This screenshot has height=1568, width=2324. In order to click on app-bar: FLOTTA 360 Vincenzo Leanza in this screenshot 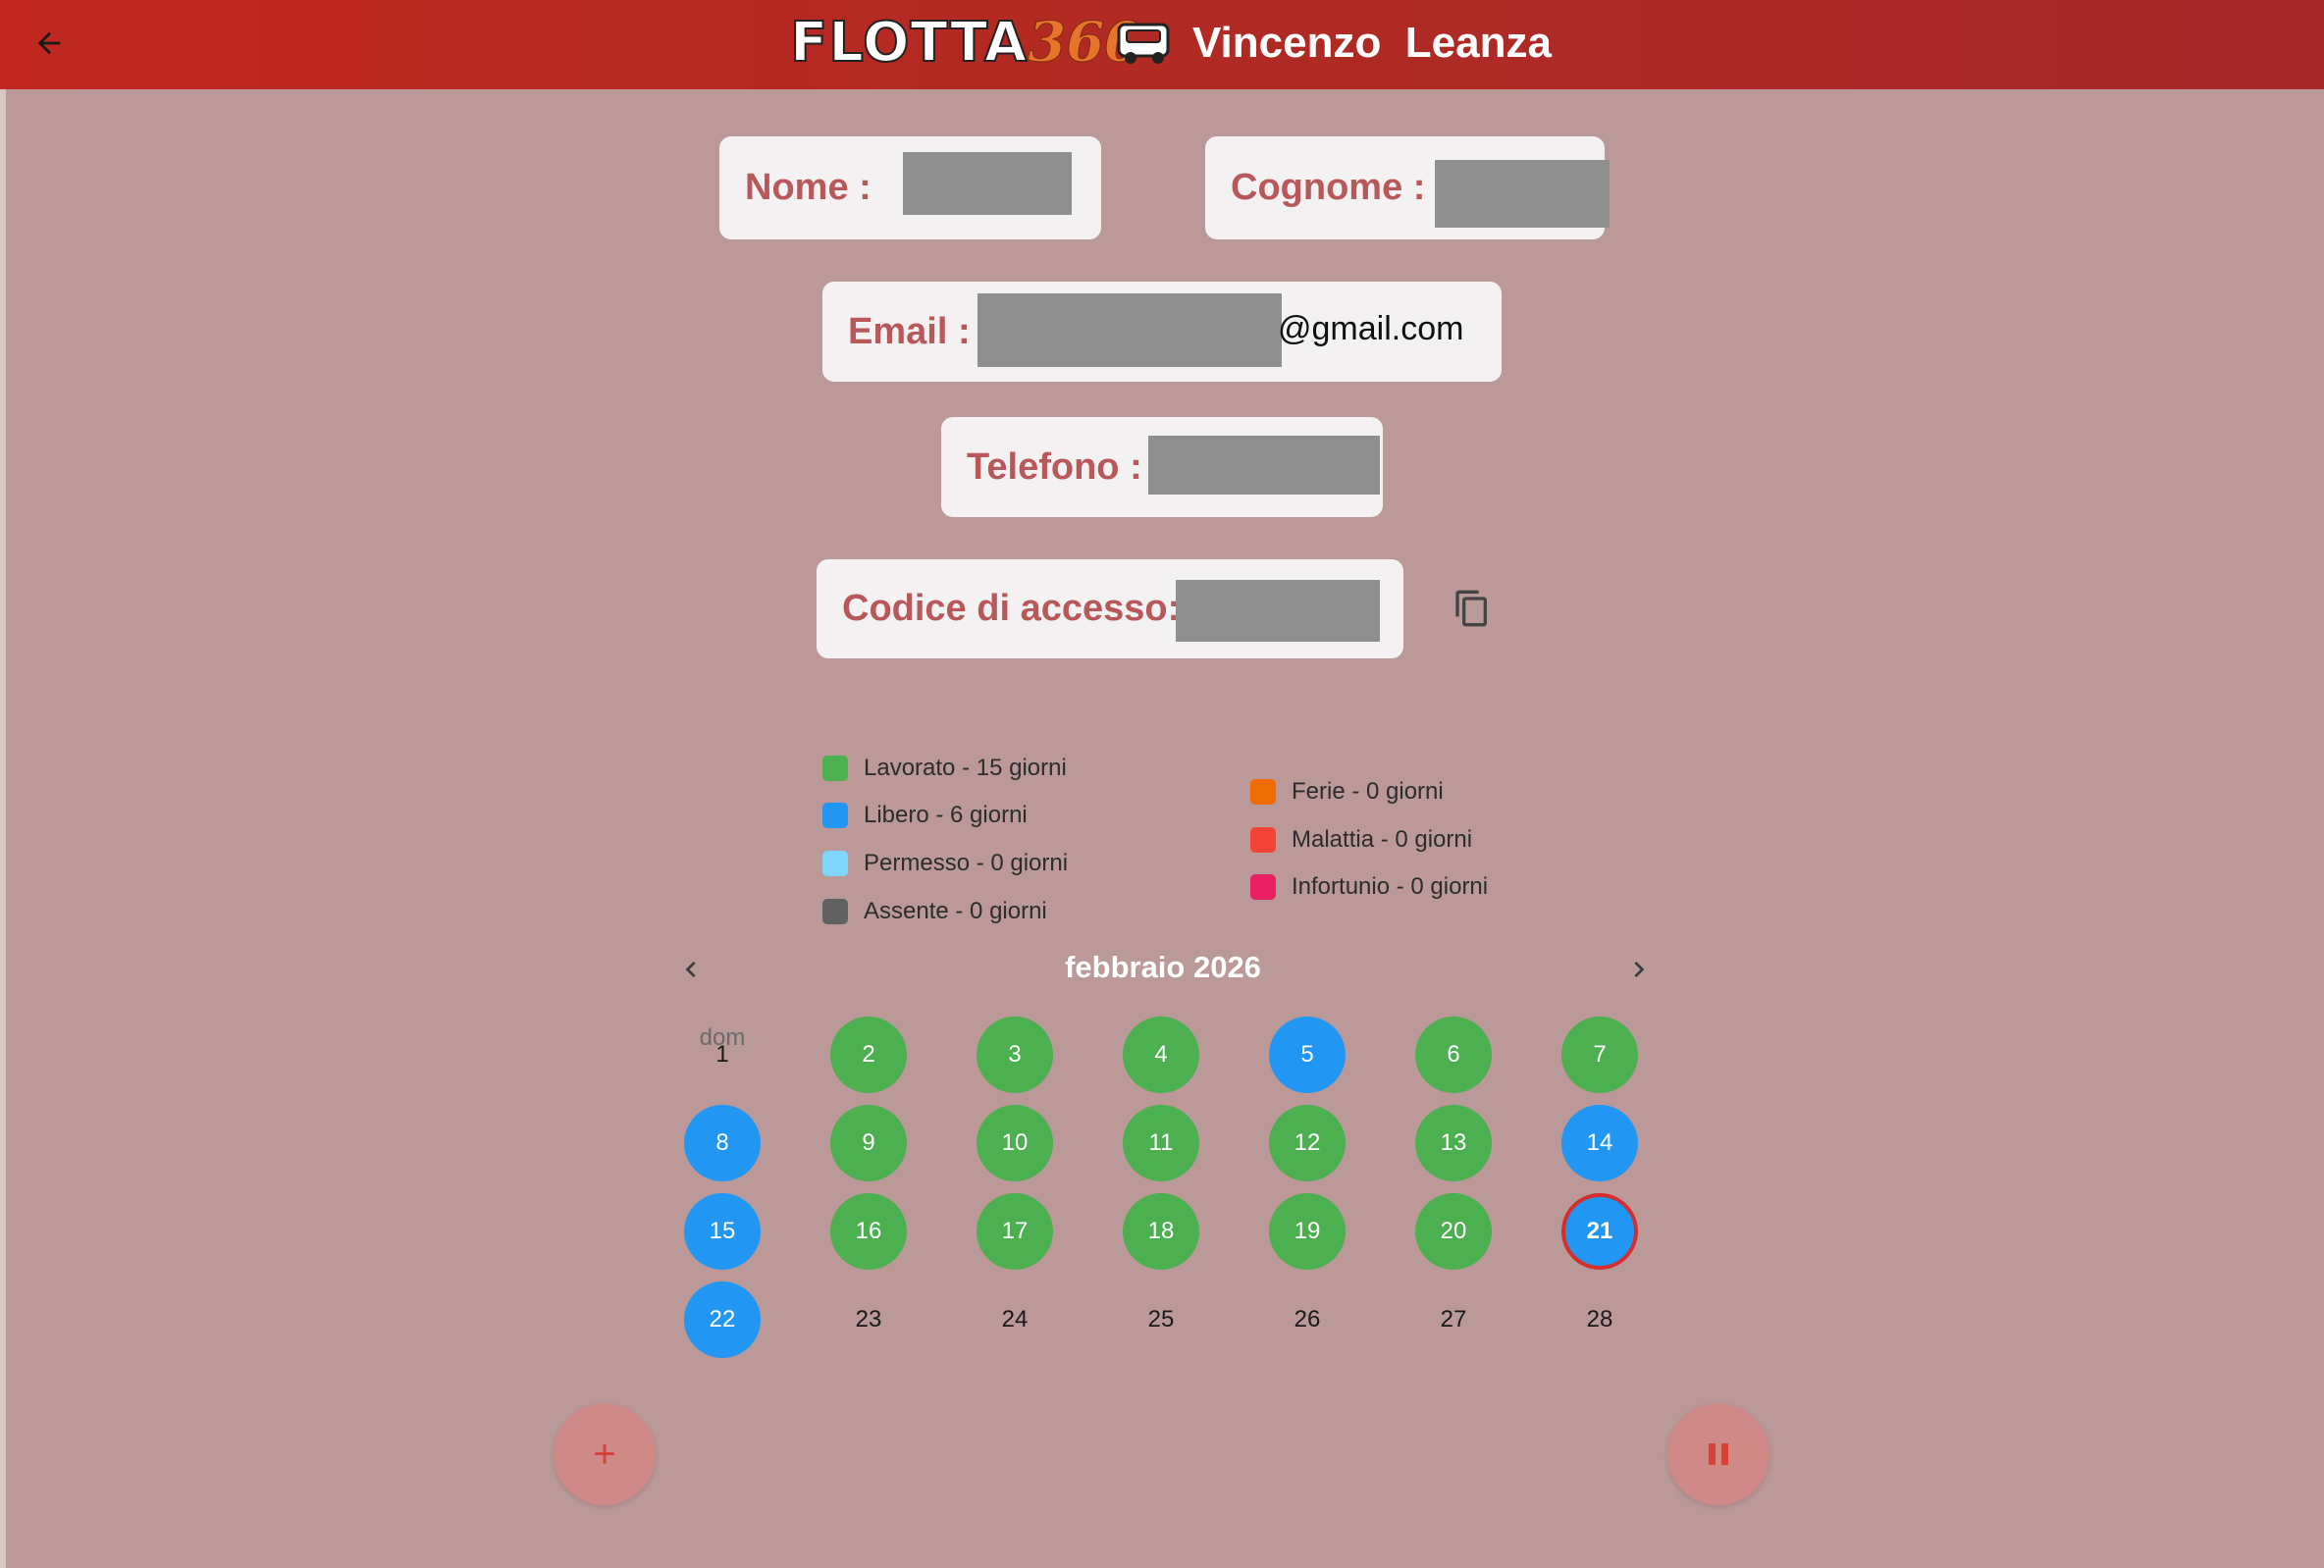, I will do `click(1162, 44)`.